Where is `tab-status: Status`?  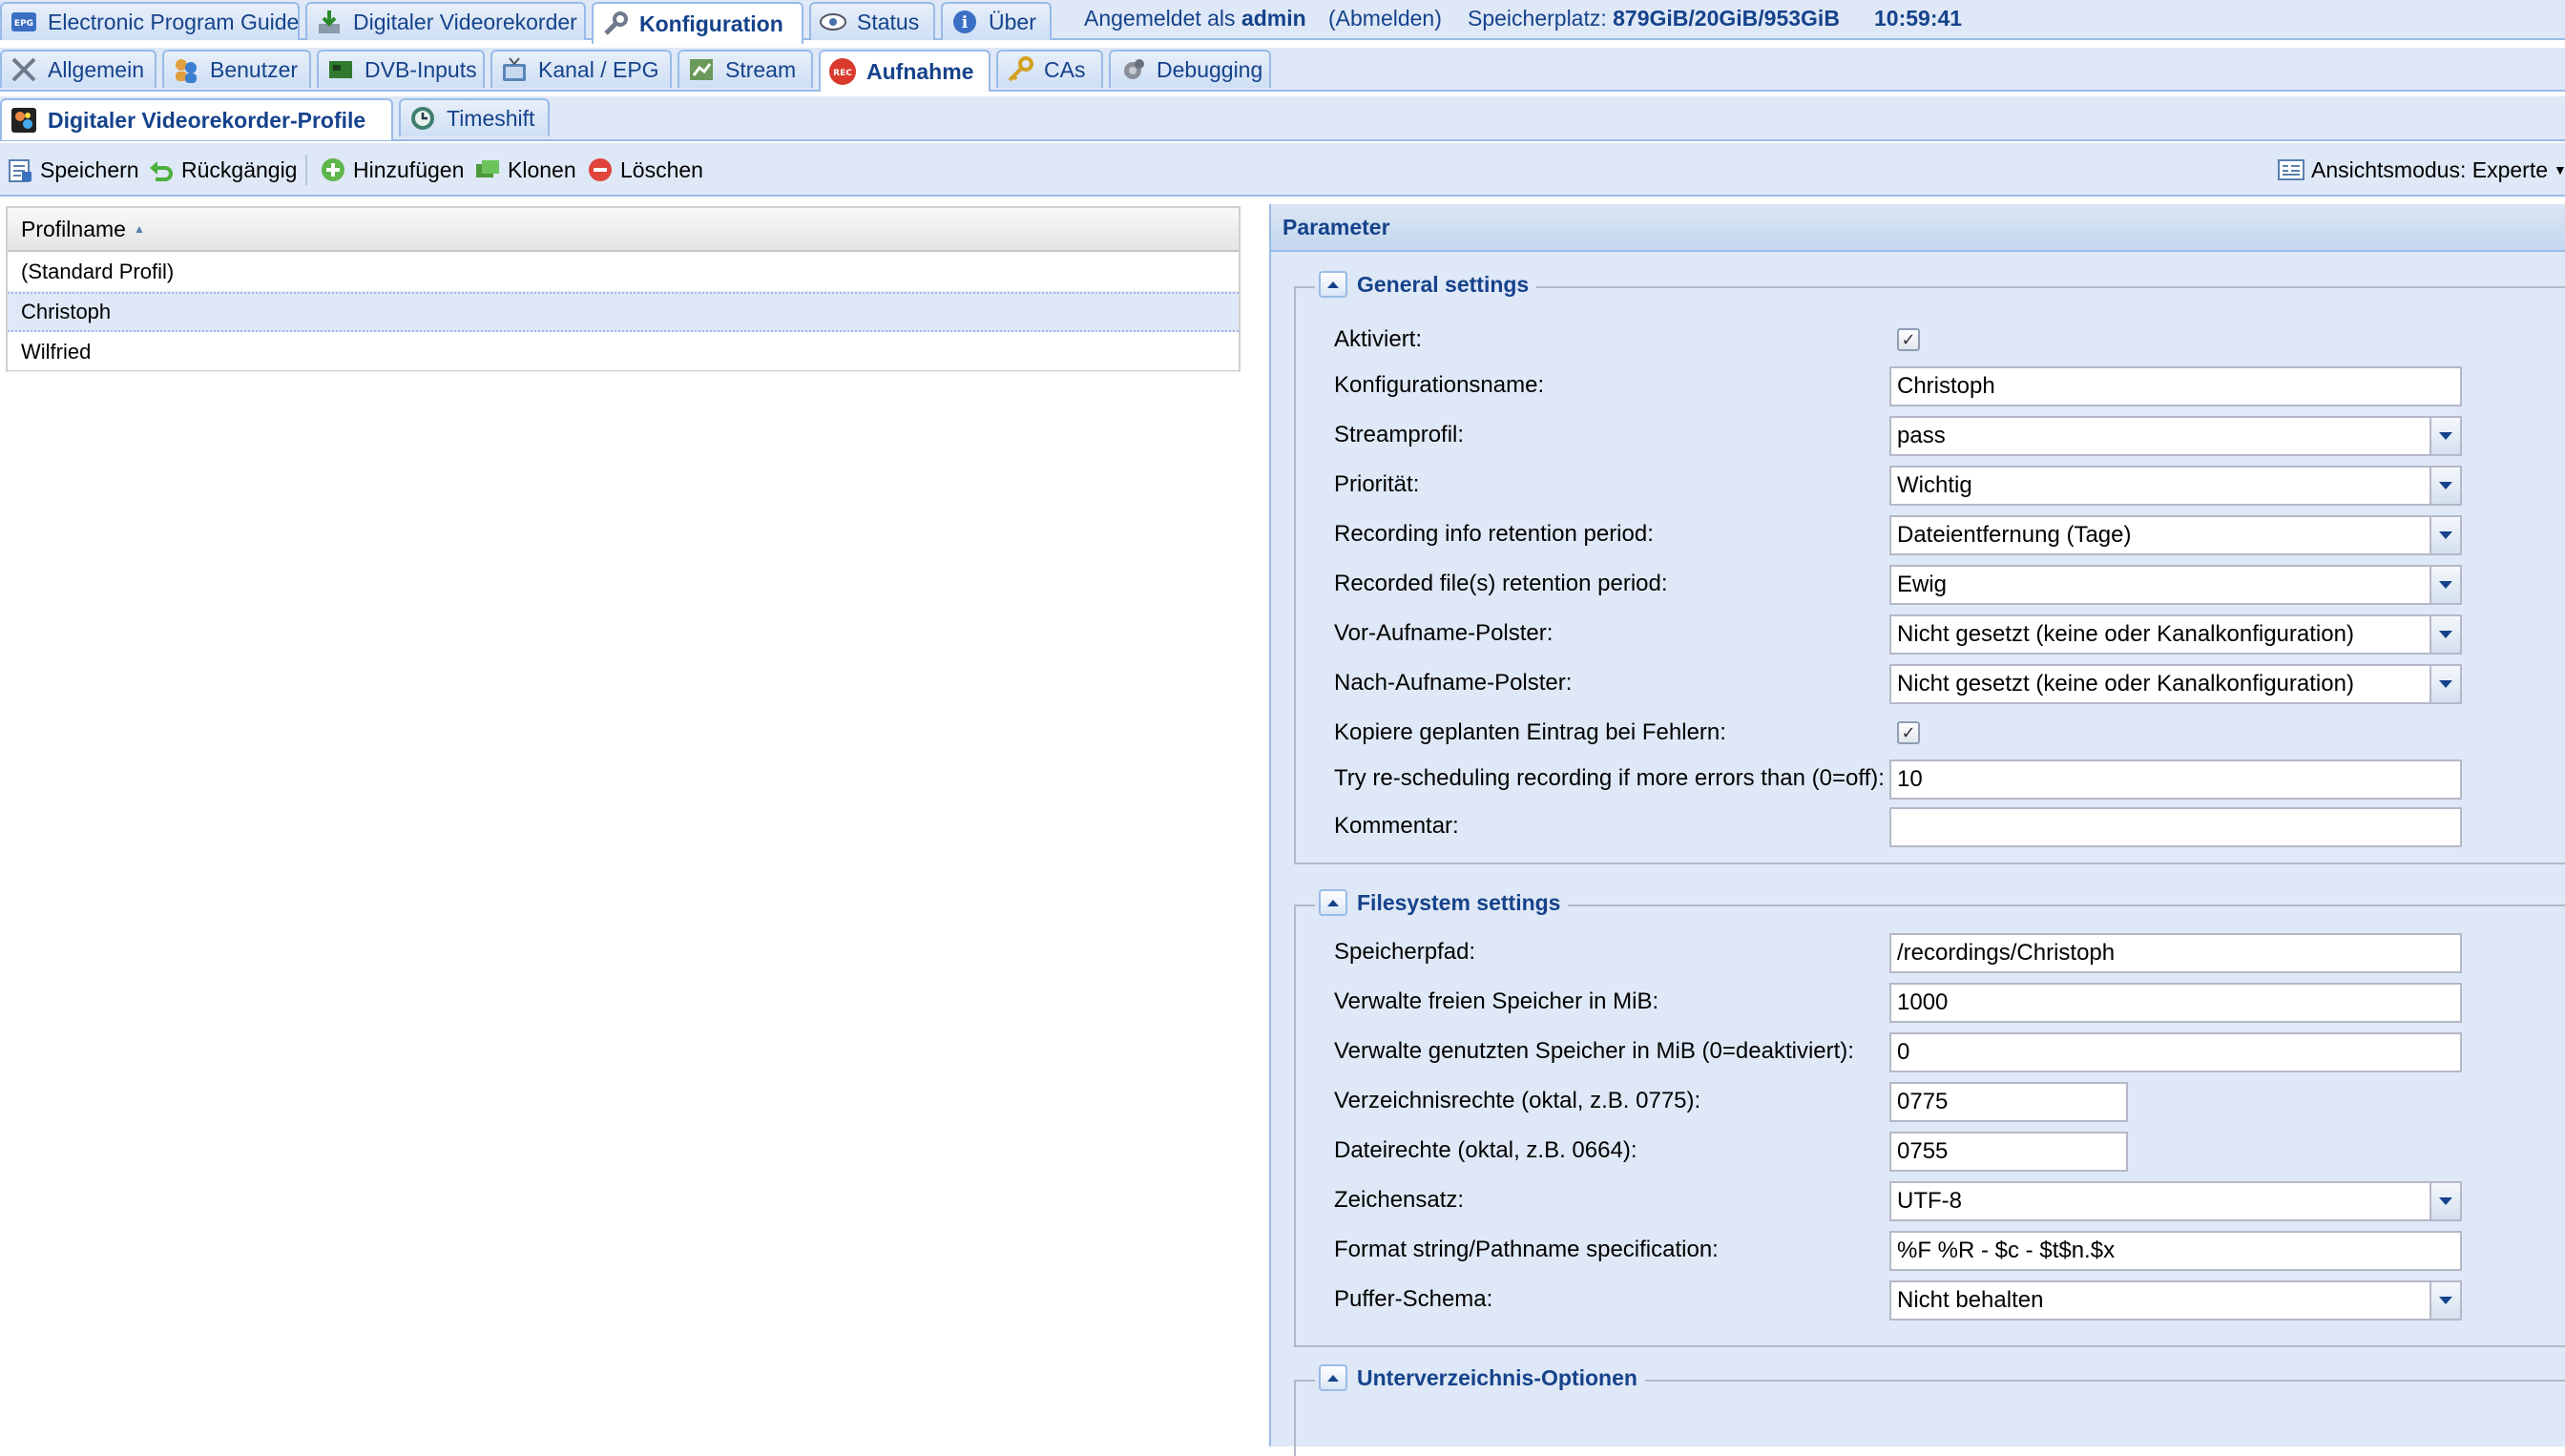
tab-status: Status is located at coordinates (872, 21).